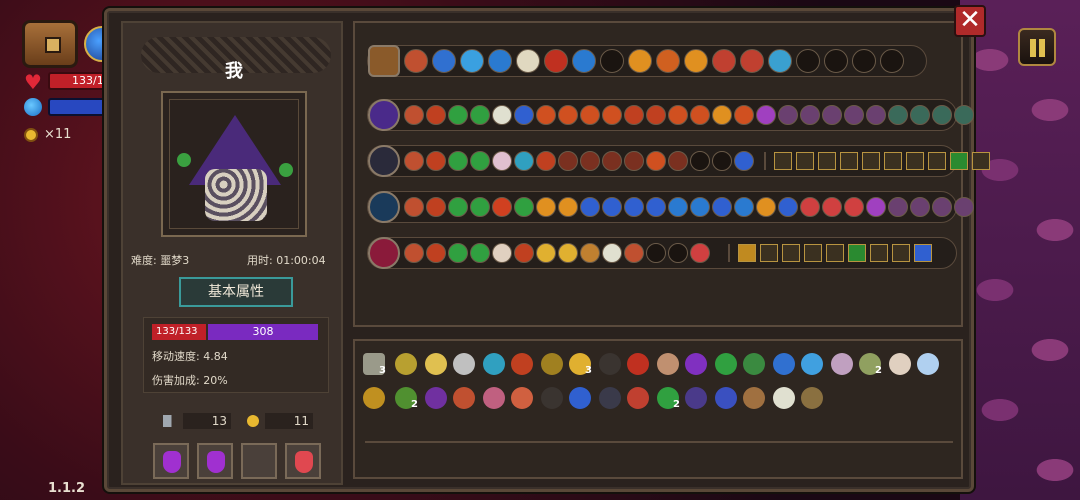  I want to click on lantern-icon, so click(812, 398).